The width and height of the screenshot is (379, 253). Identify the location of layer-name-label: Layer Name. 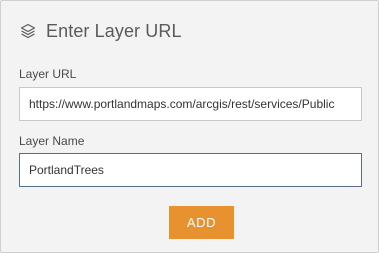
(52, 141).